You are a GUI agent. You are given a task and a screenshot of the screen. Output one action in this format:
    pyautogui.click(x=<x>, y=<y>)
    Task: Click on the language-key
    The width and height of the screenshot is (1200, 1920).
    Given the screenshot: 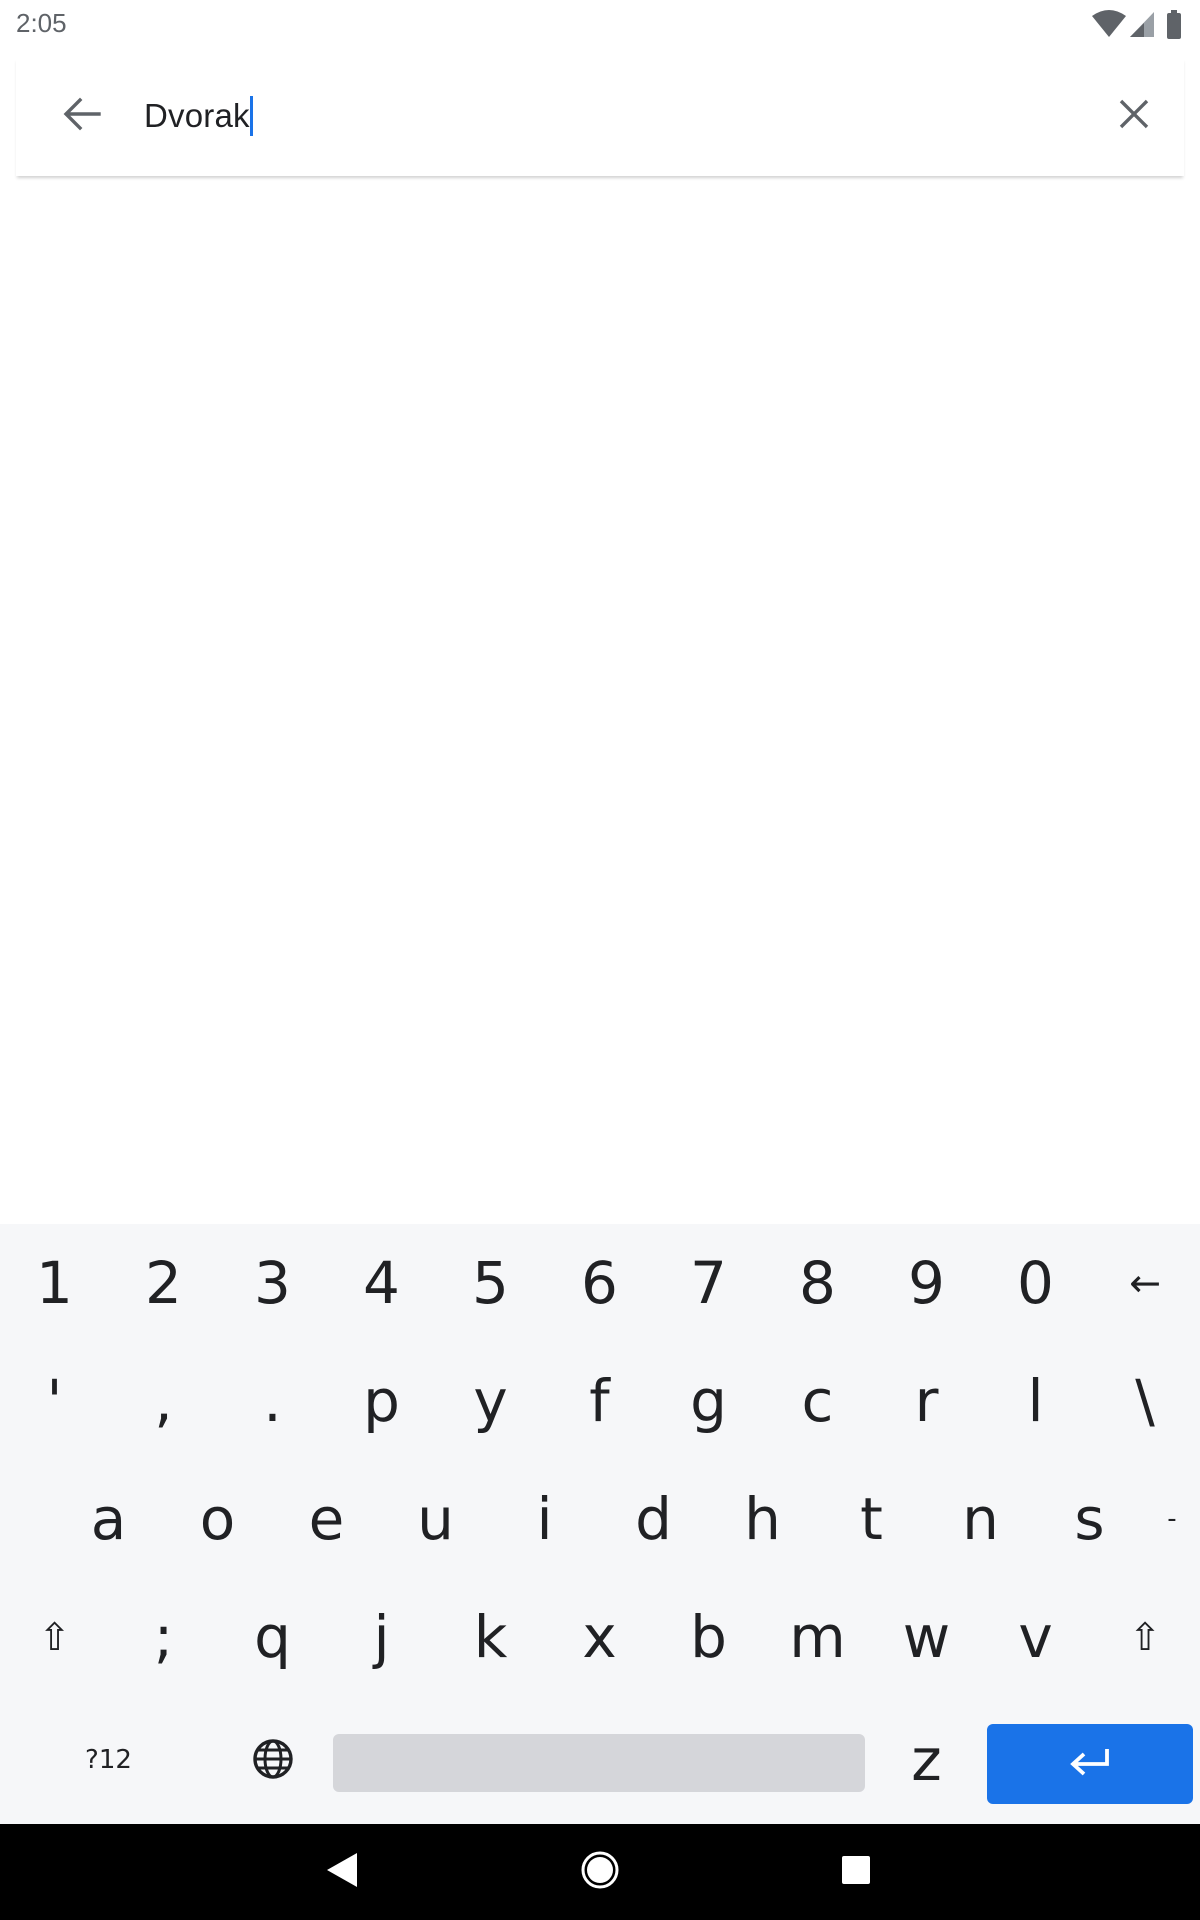 What is the action you would take?
    pyautogui.click(x=272, y=1760)
    